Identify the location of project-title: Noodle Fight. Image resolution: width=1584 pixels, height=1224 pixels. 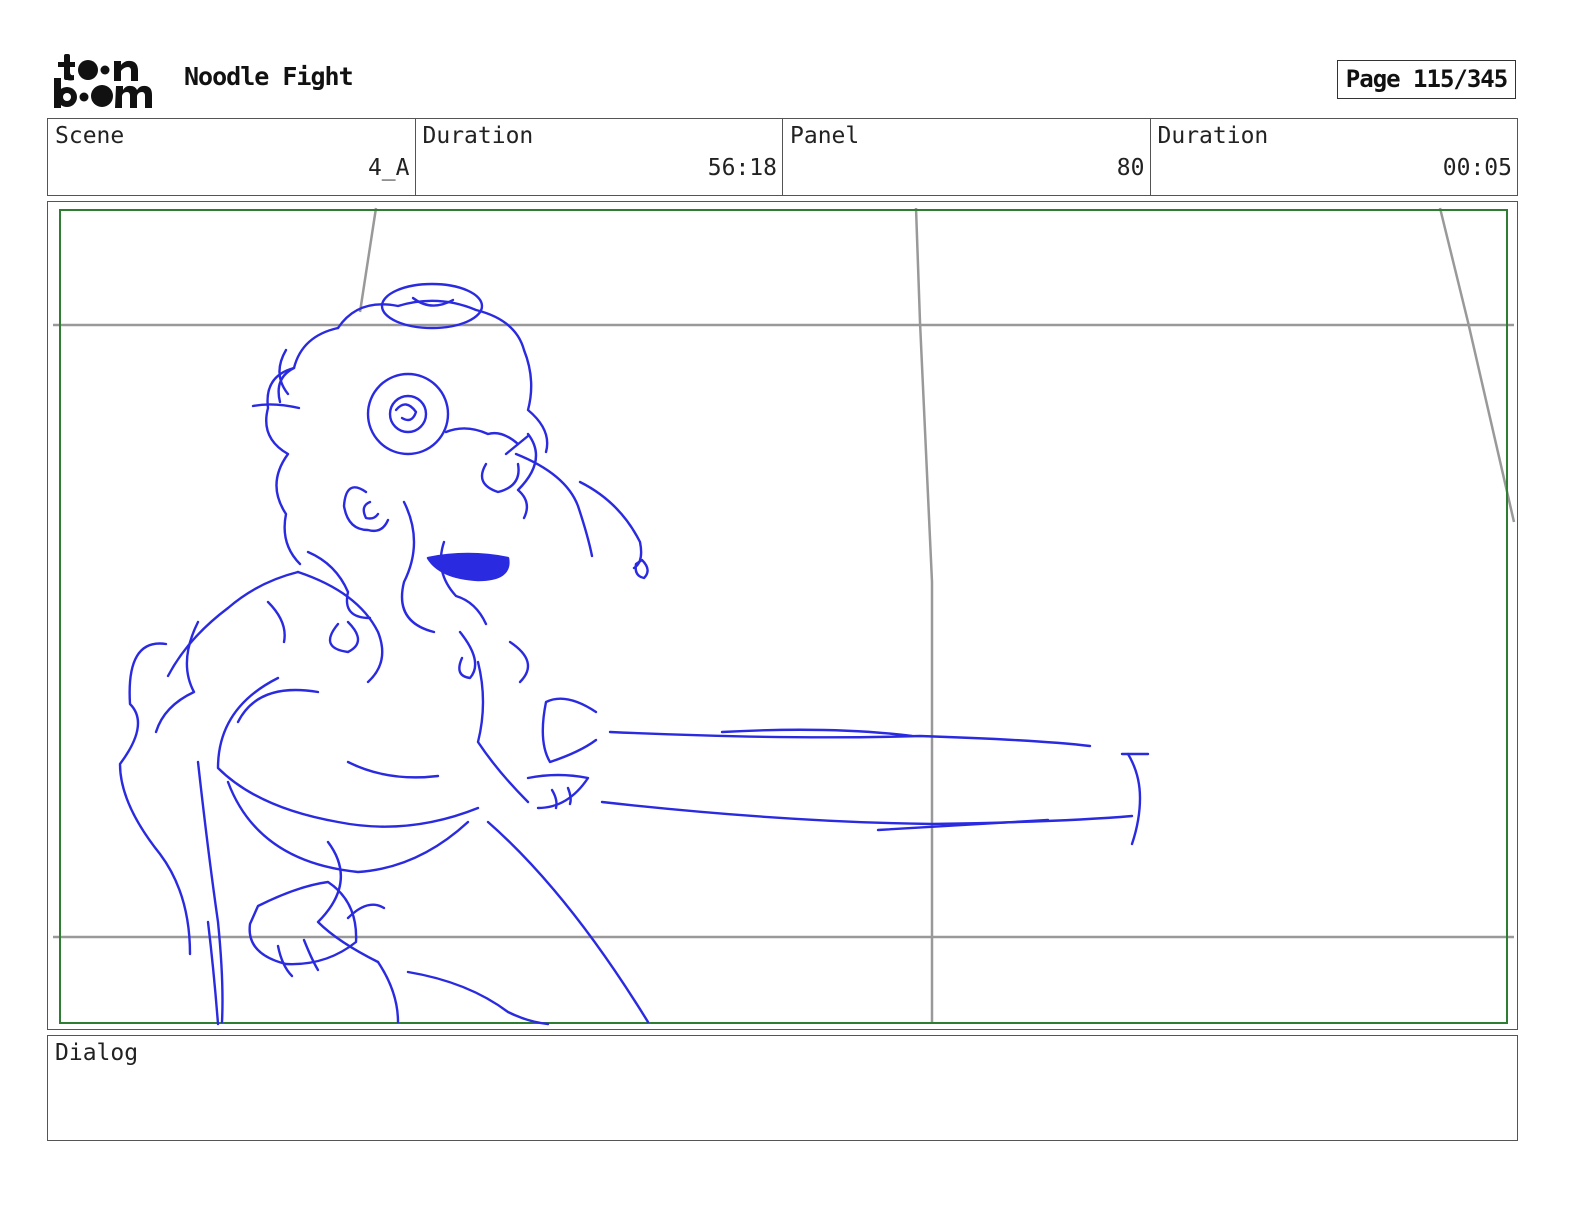
(269, 76).